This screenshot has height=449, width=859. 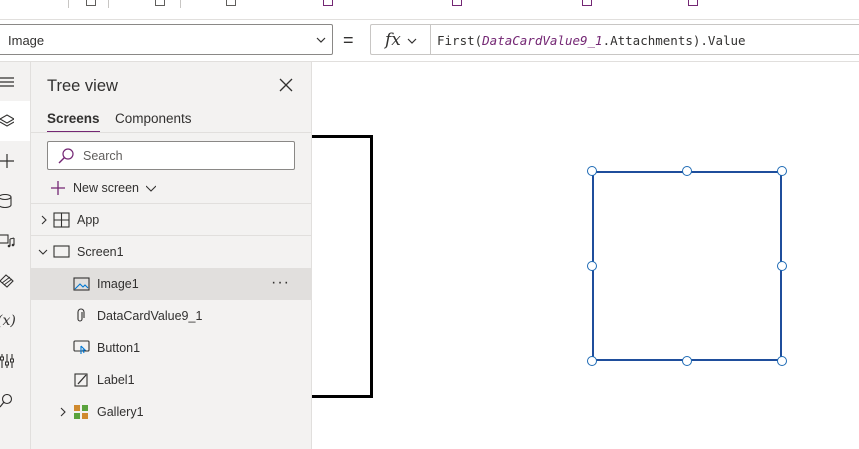 I want to click on tree-node-label: DataCardValue9_1, so click(x=150, y=316).